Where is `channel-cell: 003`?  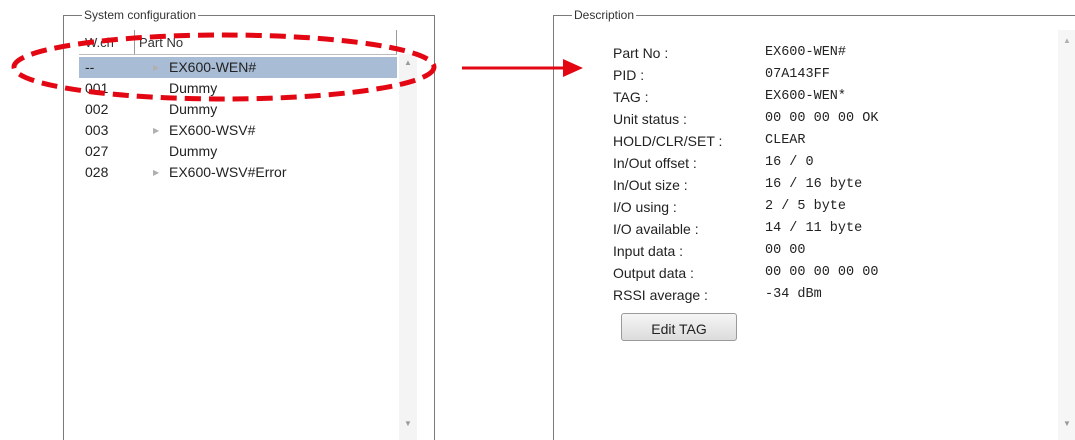 channel-cell: 003 is located at coordinates (97, 130).